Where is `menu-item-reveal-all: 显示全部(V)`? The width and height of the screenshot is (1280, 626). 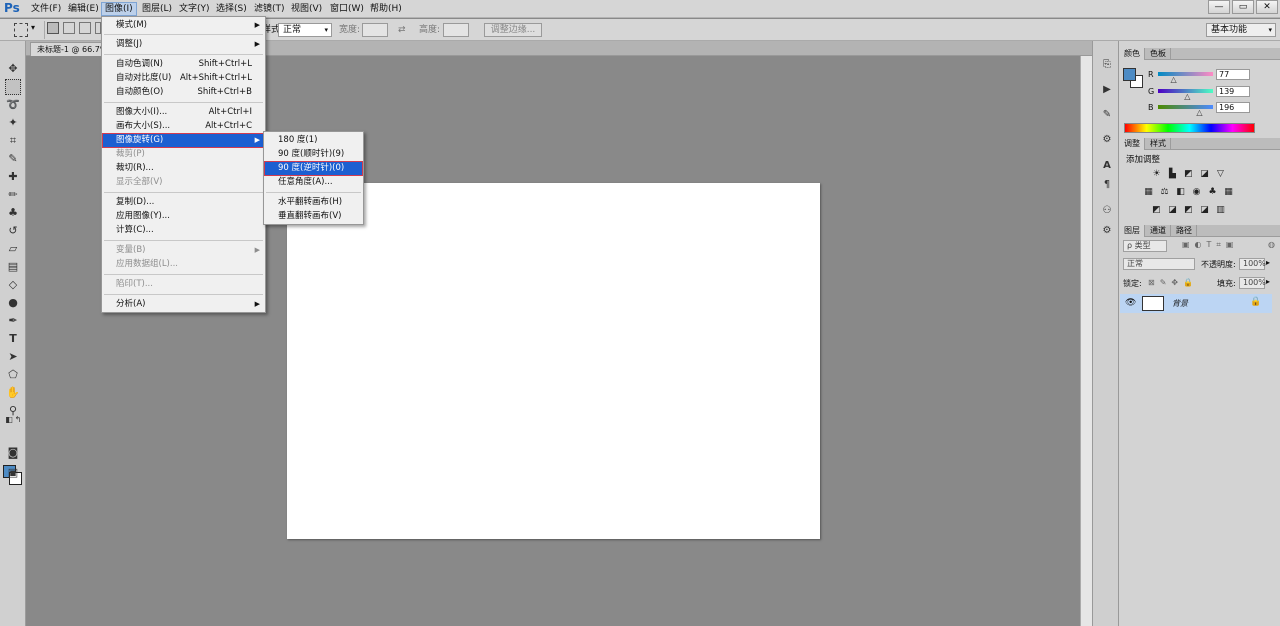
menu-item-reveal-all: 显示全部(V) is located at coordinates (183, 182).